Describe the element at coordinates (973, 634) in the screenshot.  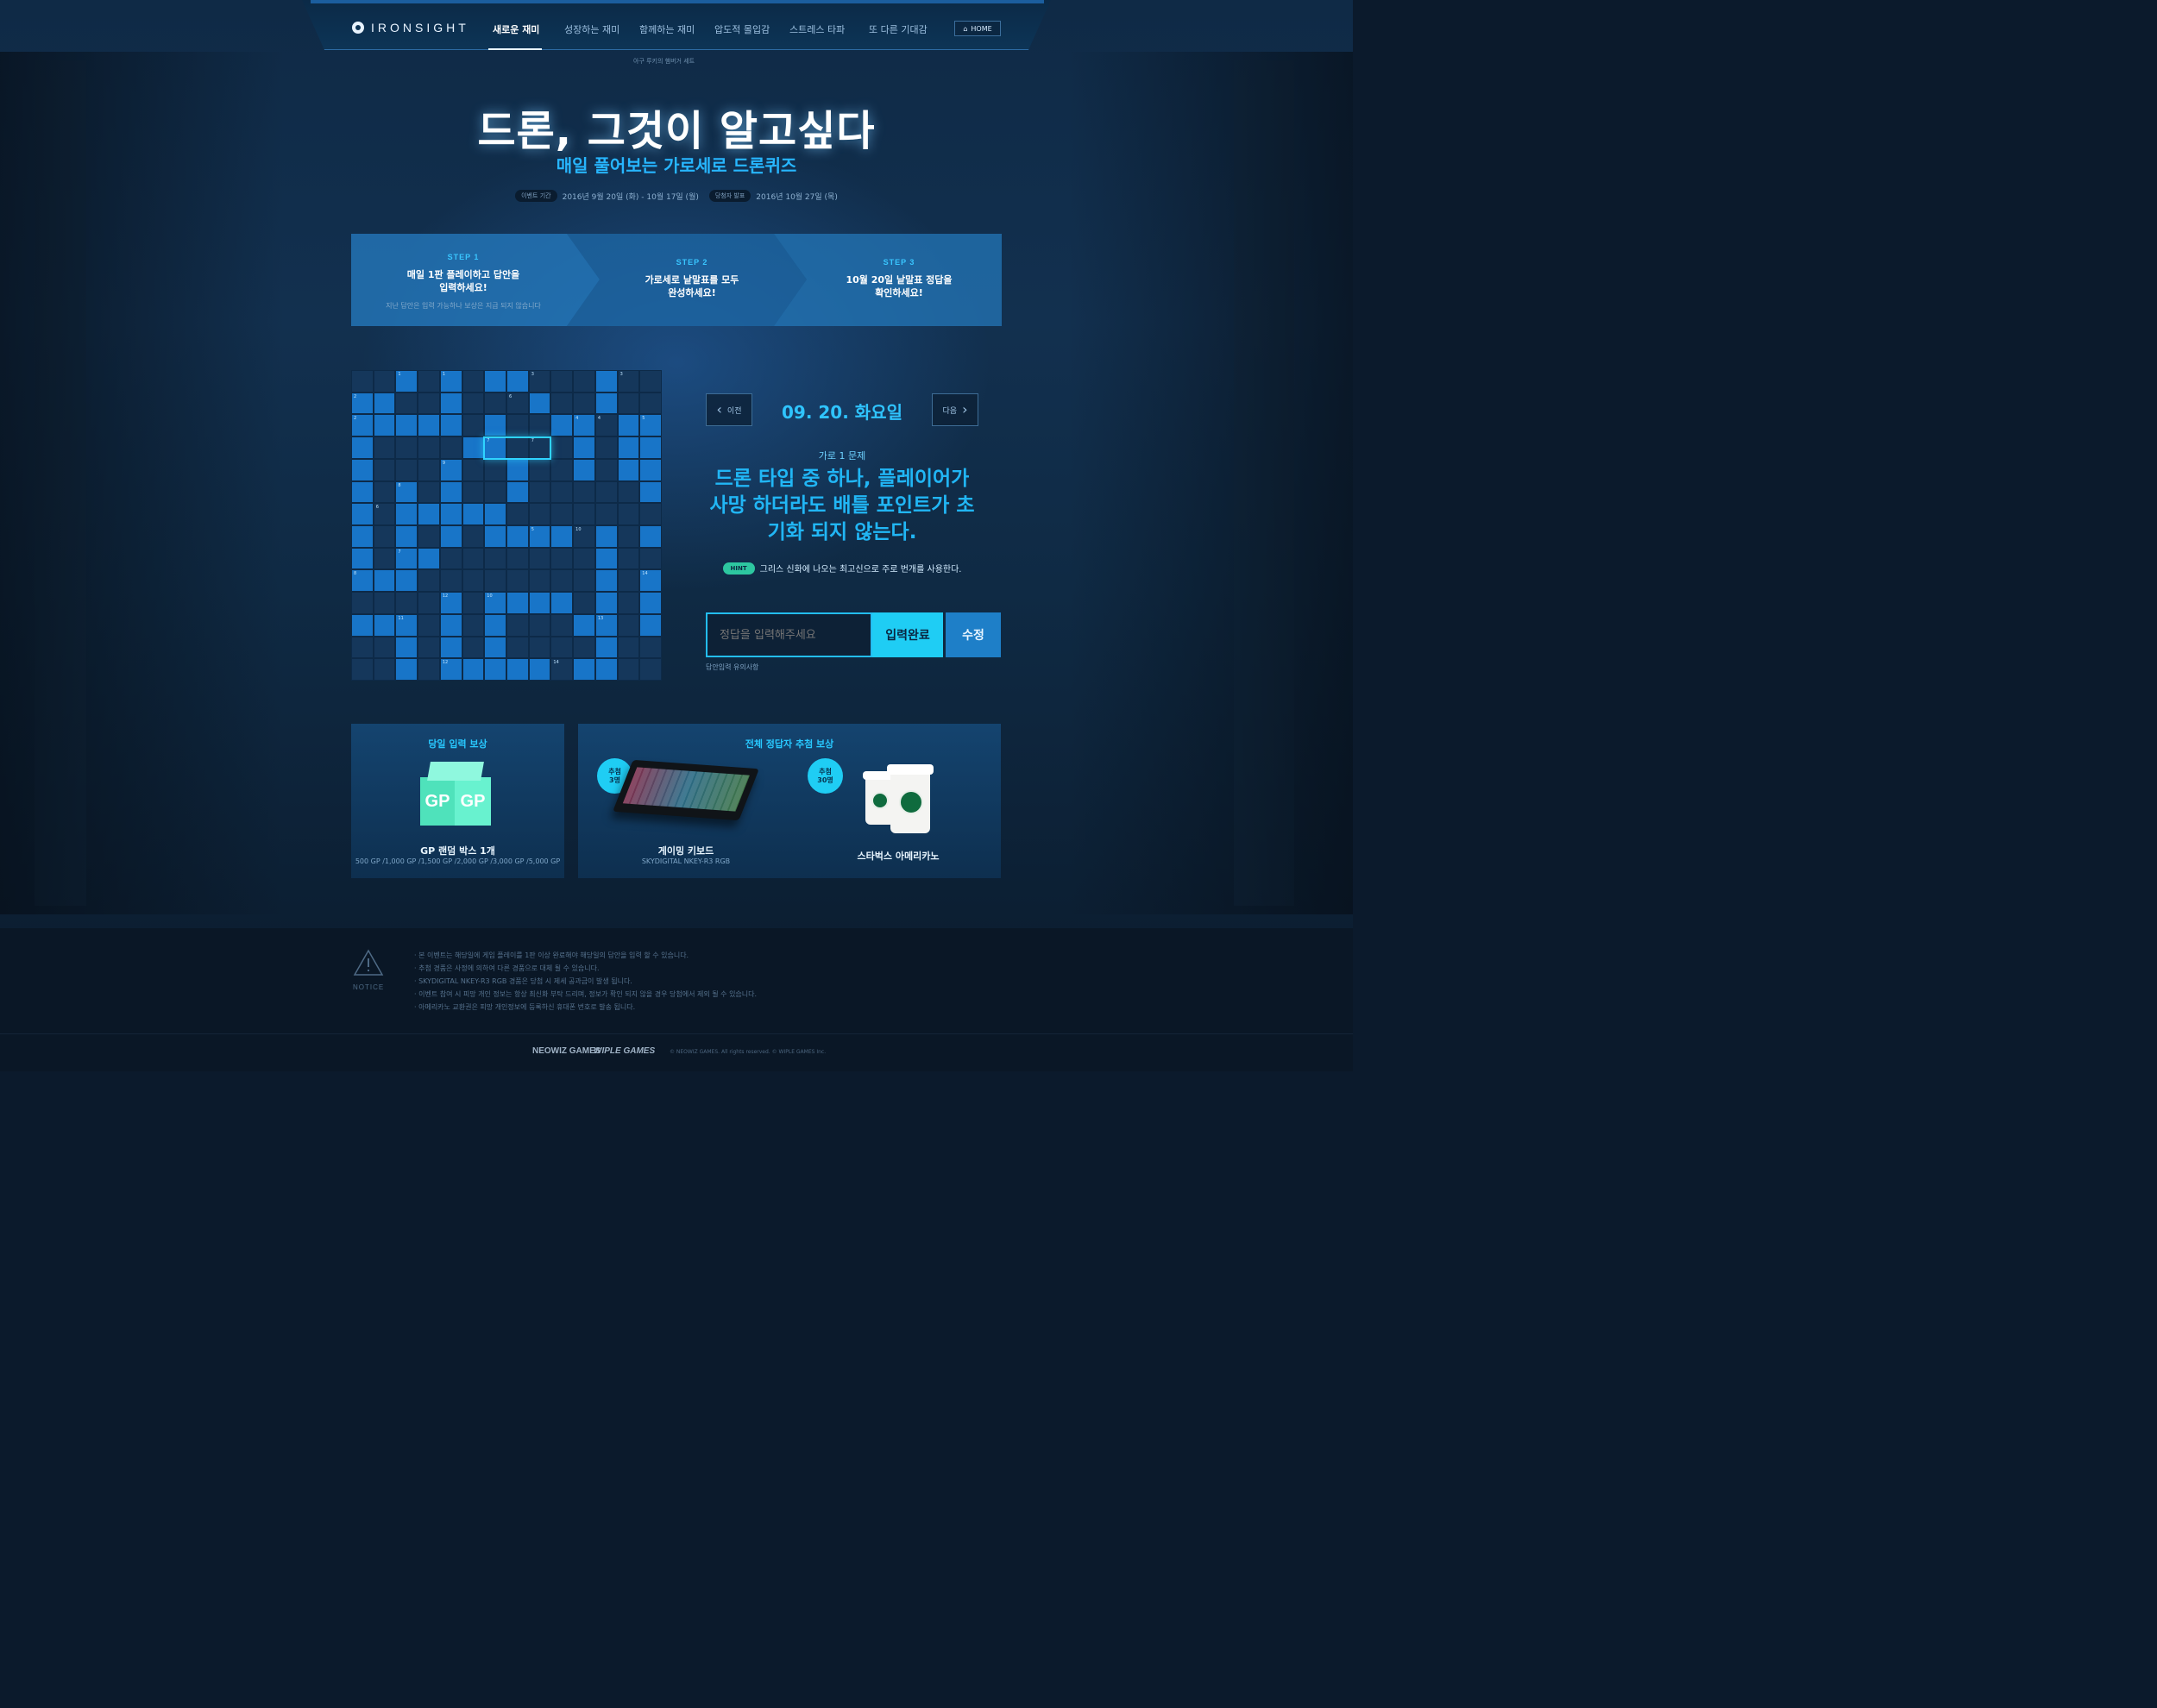
I see `edit-answer-button: 수정` at that location.